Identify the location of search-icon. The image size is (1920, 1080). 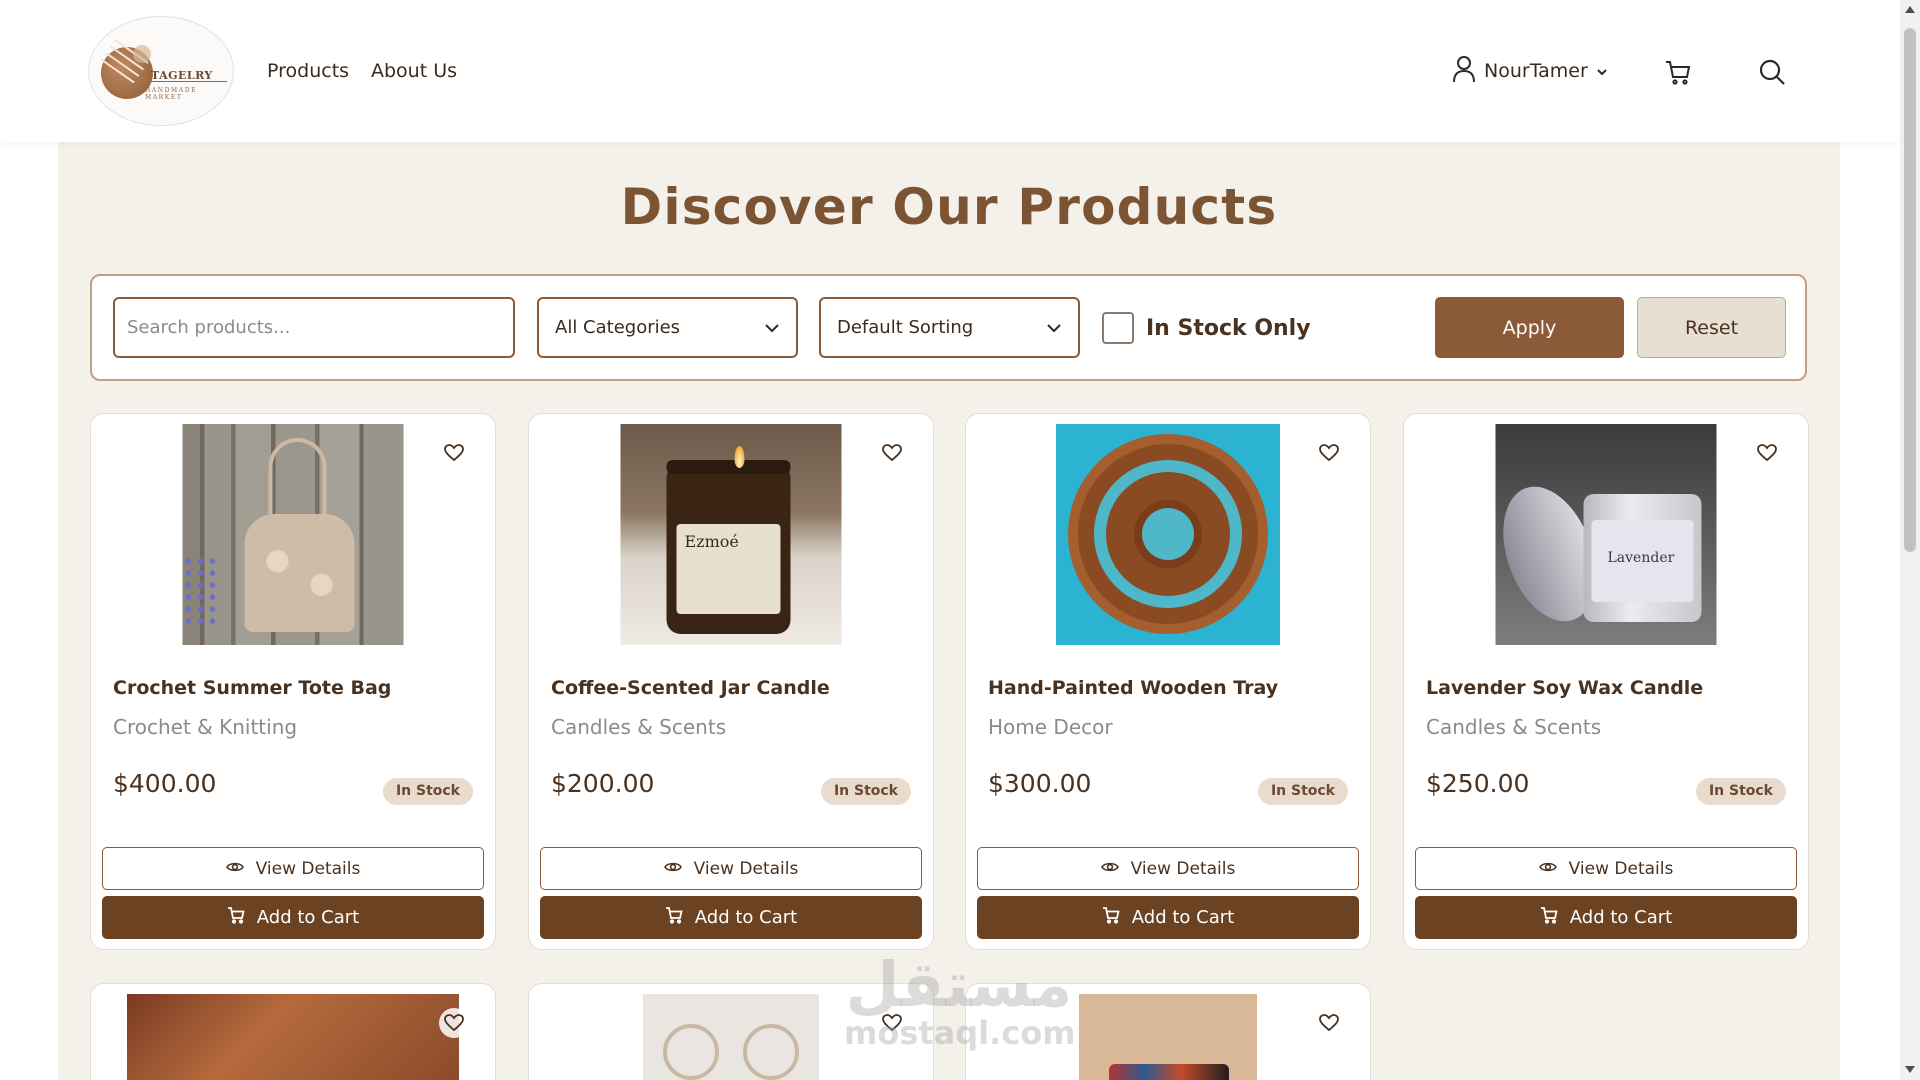
(1772, 72).